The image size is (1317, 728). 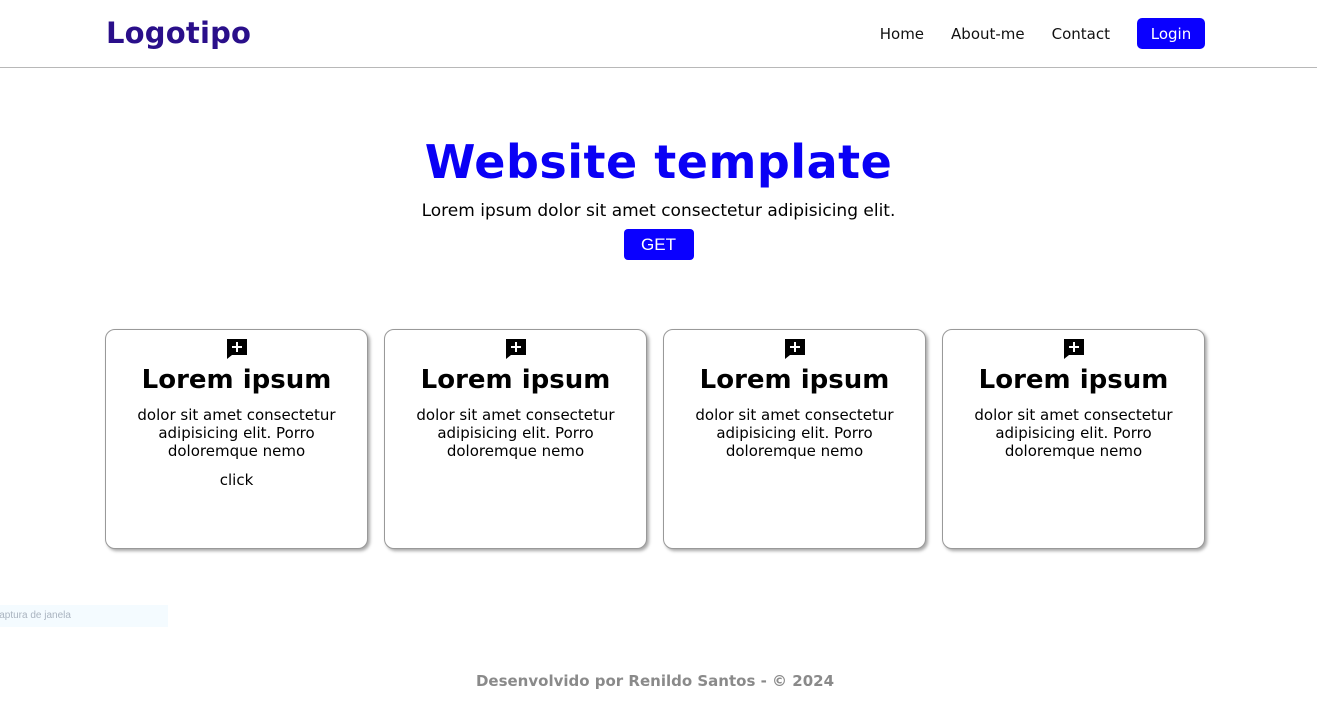 What do you see at coordinates (1171, 33) in the screenshot?
I see `login-button: Login` at bounding box center [1171, 33].